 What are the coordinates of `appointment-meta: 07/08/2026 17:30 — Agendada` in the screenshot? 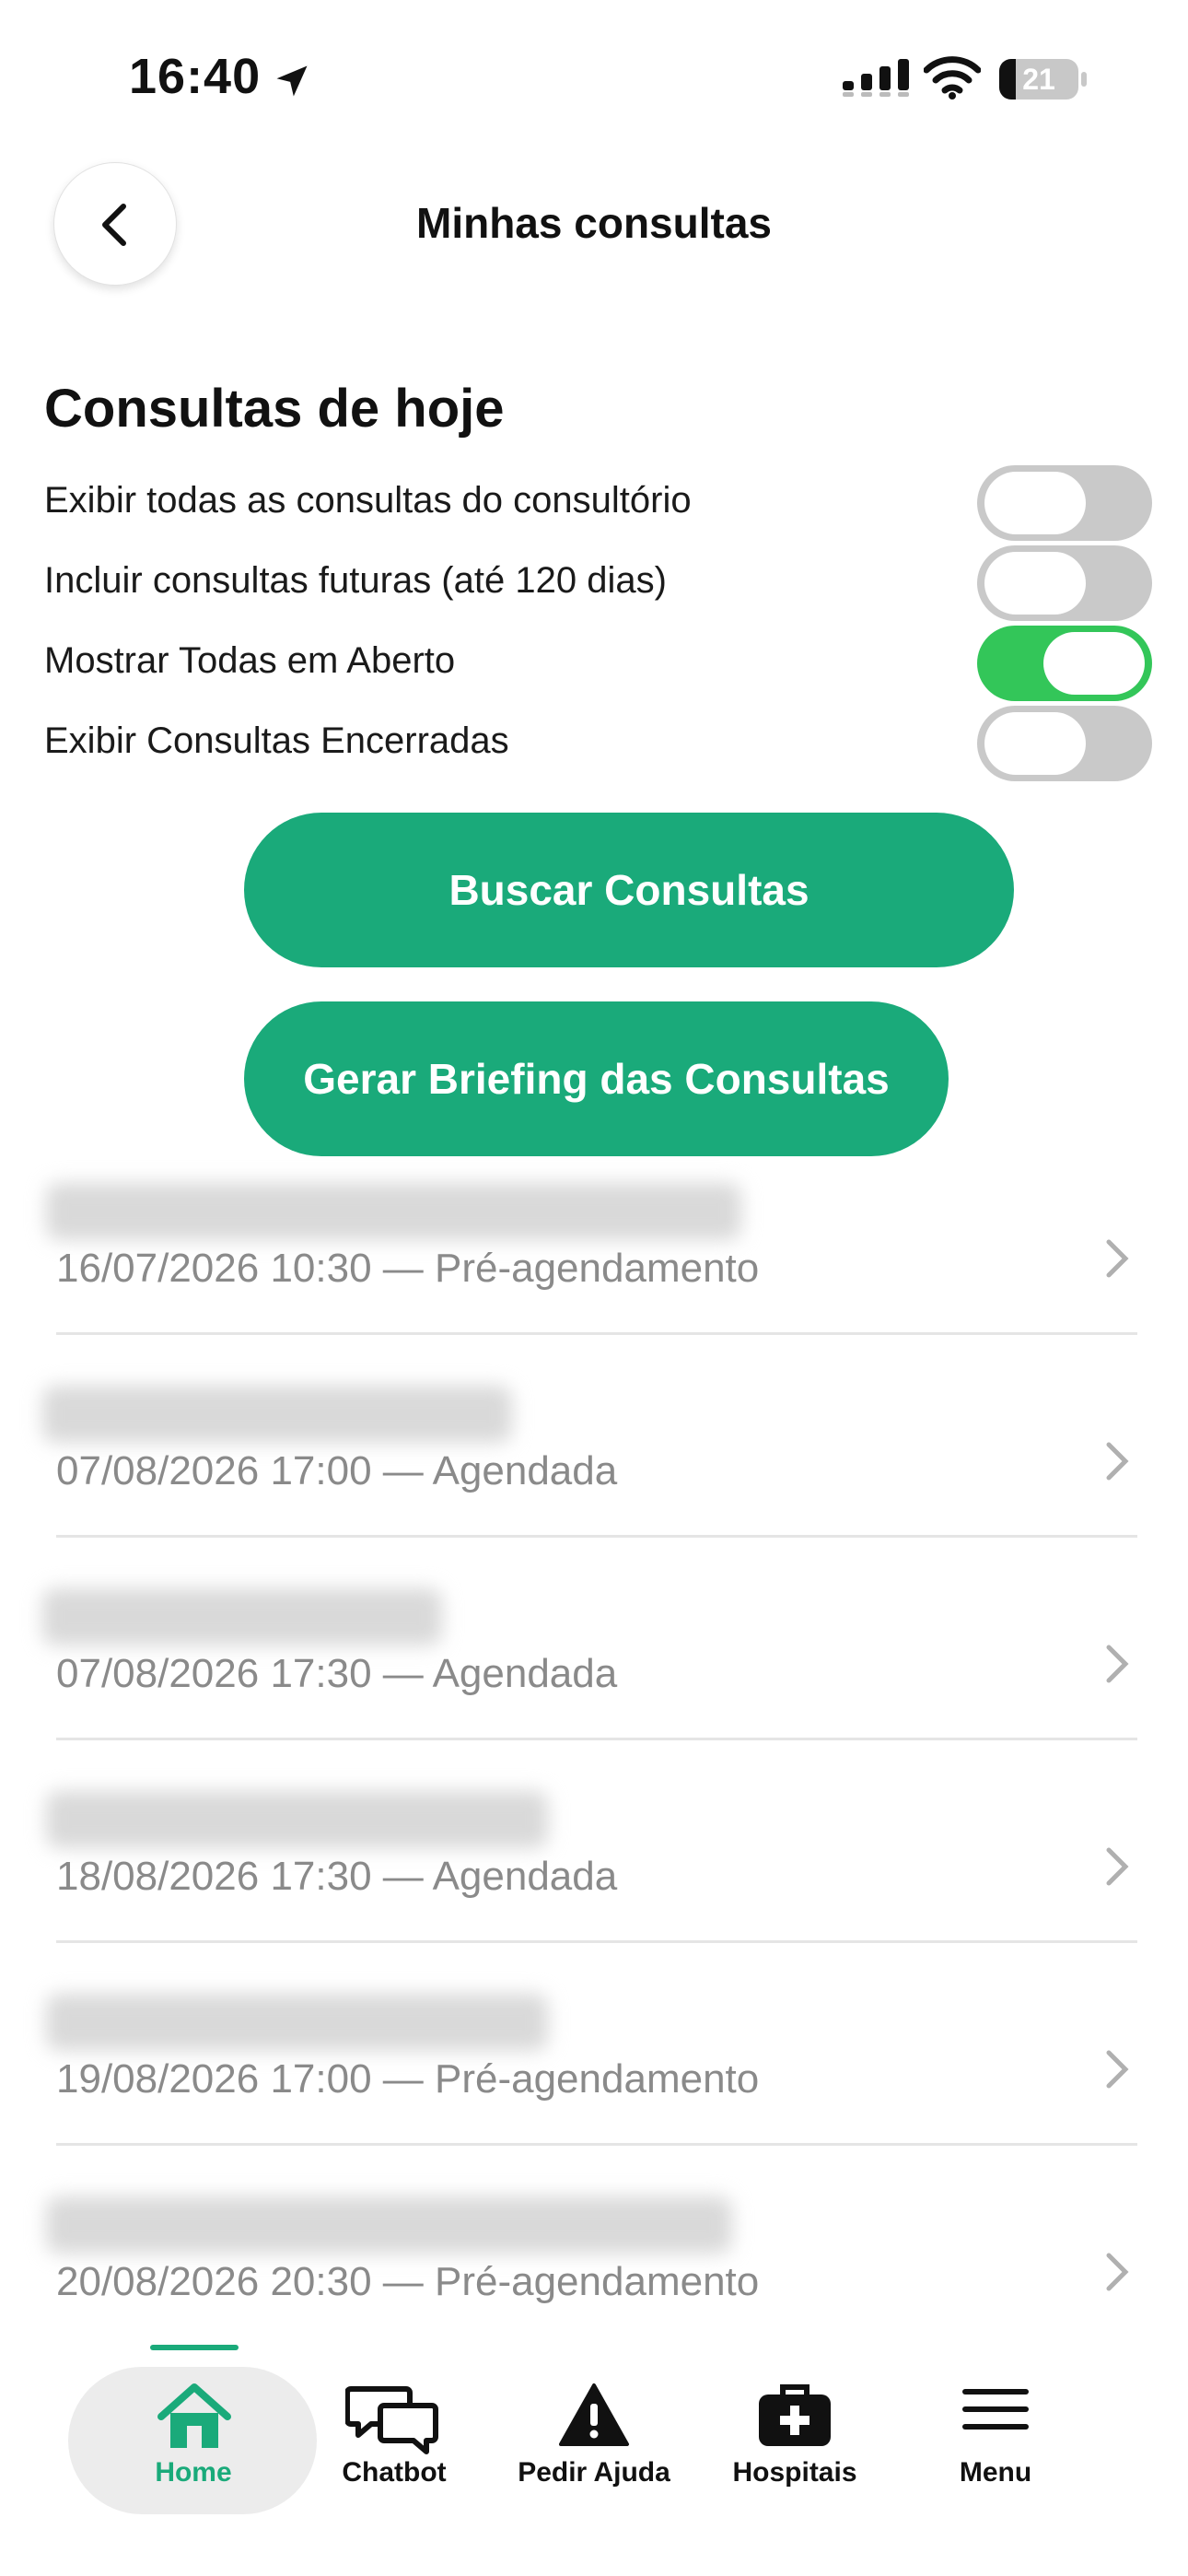 It's located at (337, 1673).